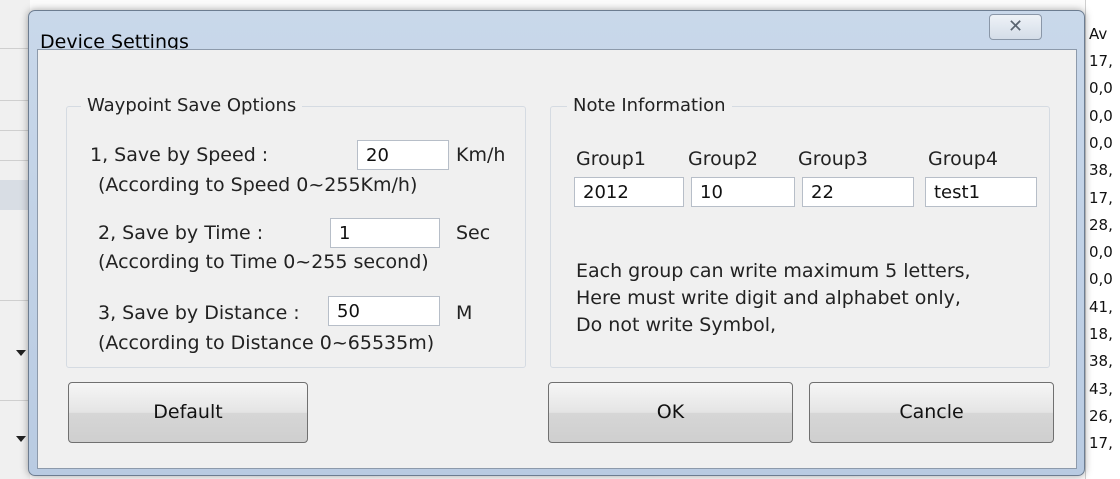  What do you see at coordinates (858, 192) in the screenshot?
I see `group3-input` at bounding box center [858, 192].